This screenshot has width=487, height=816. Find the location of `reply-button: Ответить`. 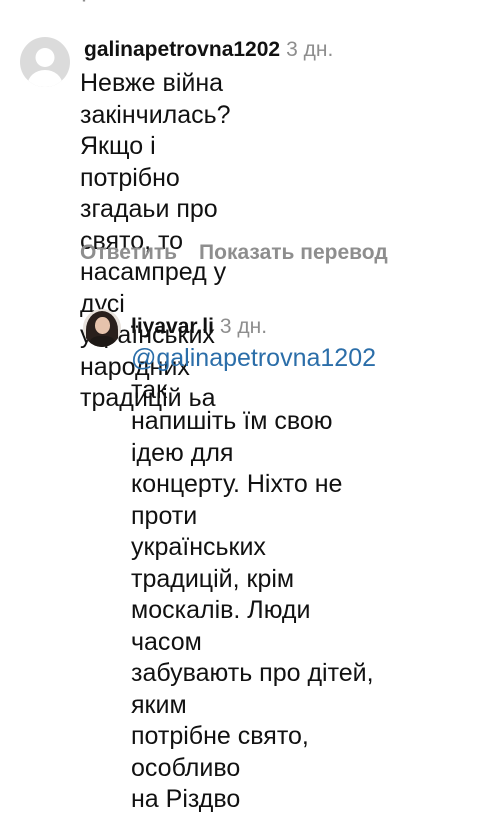

reply-button: Ответить is located at coordinates (128, 252).